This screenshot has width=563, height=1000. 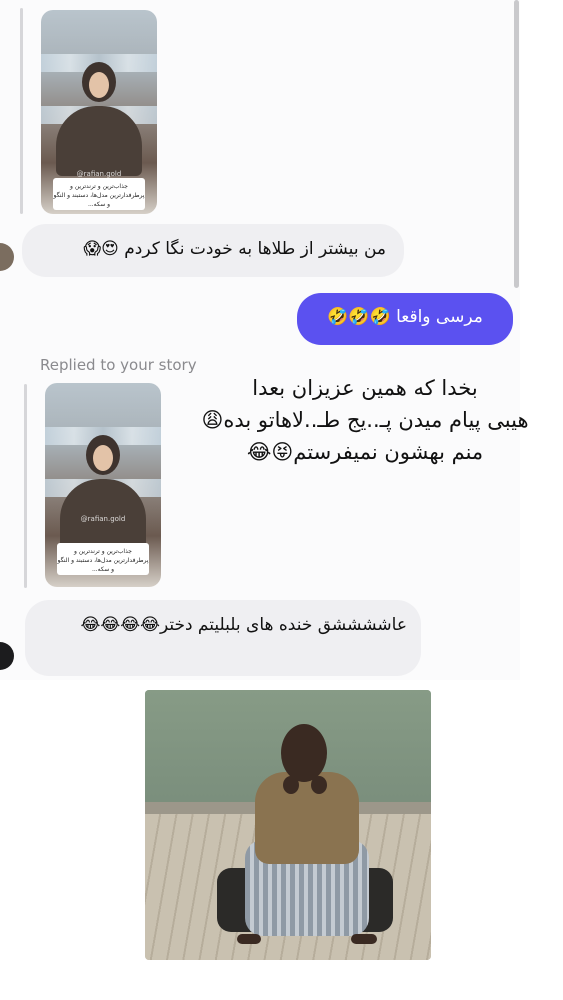 What do you see at coordinates (516, 144) in the screenshot?
I see `scrollbar` at bounding box center [516, 144].